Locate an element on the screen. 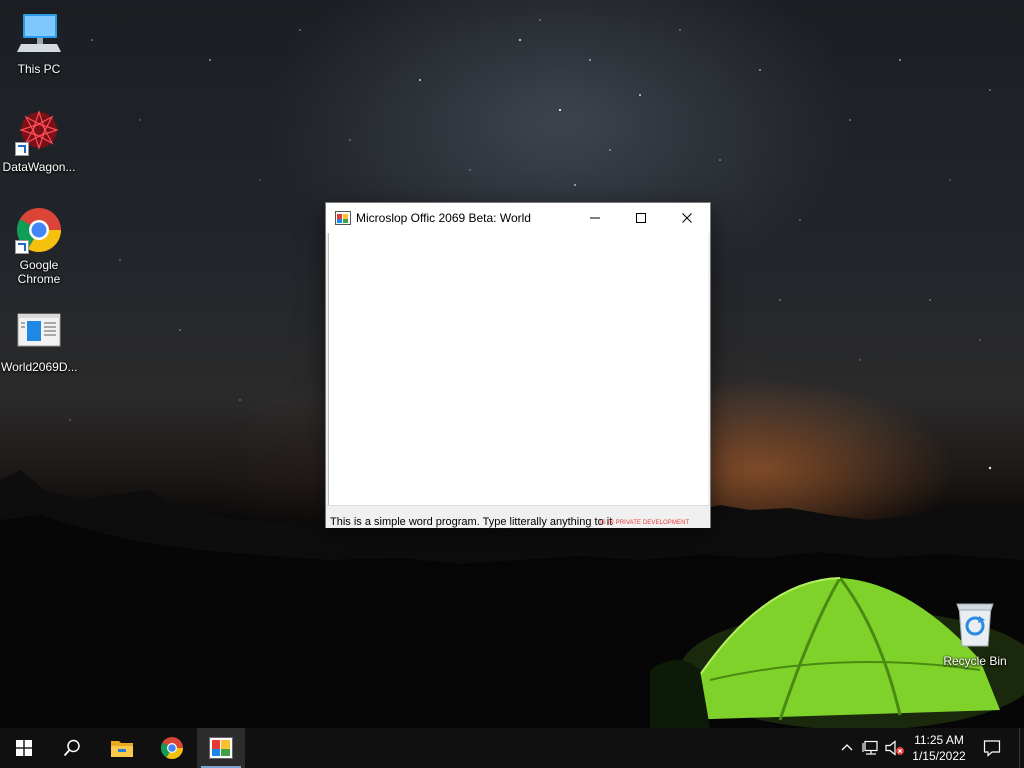 This screenshot has width=1024, height=768. desktop-icon-label: Google Chrome is located at coordinates (39, 272).